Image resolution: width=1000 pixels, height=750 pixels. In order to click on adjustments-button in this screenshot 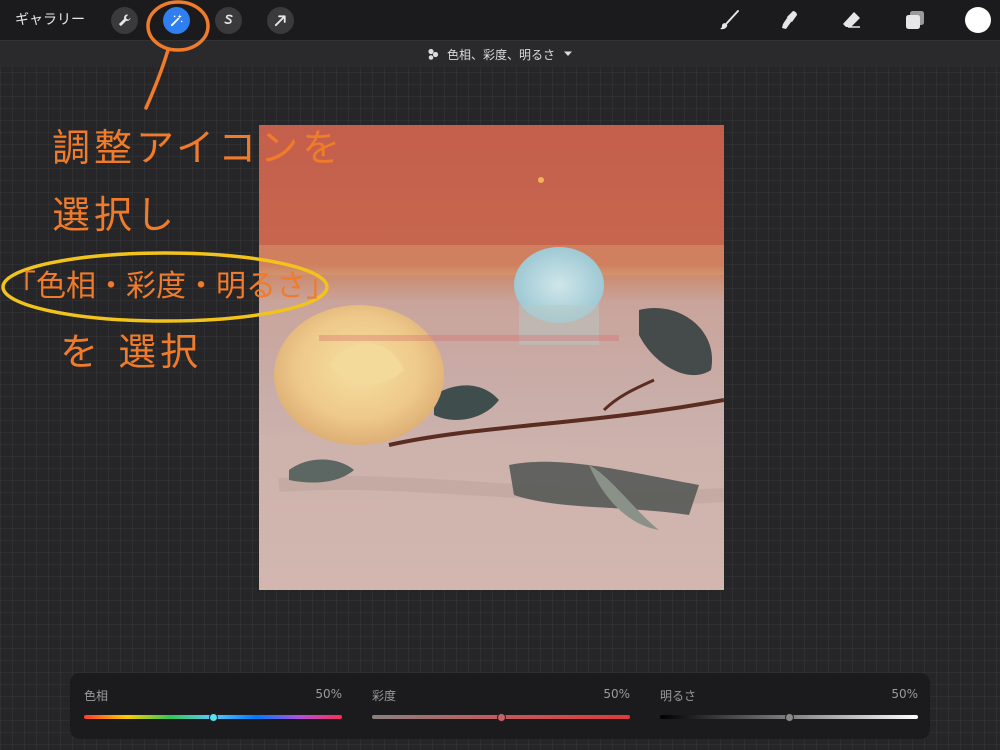, I will do `click(176, 20)`.